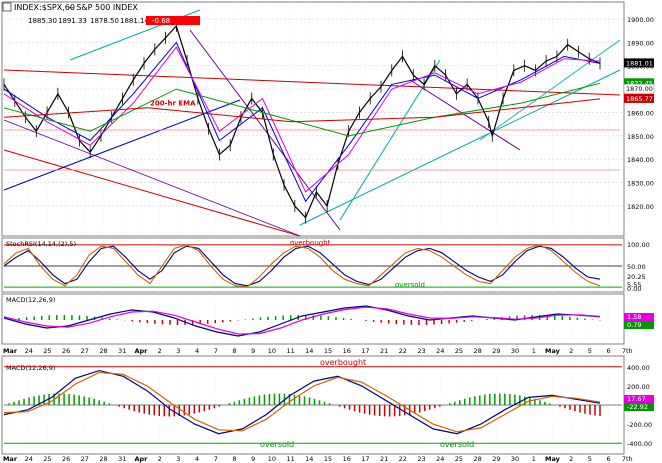 The image size is (662, 463). Describe the element at coordinates (384, 459) in the screenshot. I see `x-tick-label-lower: 21` at that location.